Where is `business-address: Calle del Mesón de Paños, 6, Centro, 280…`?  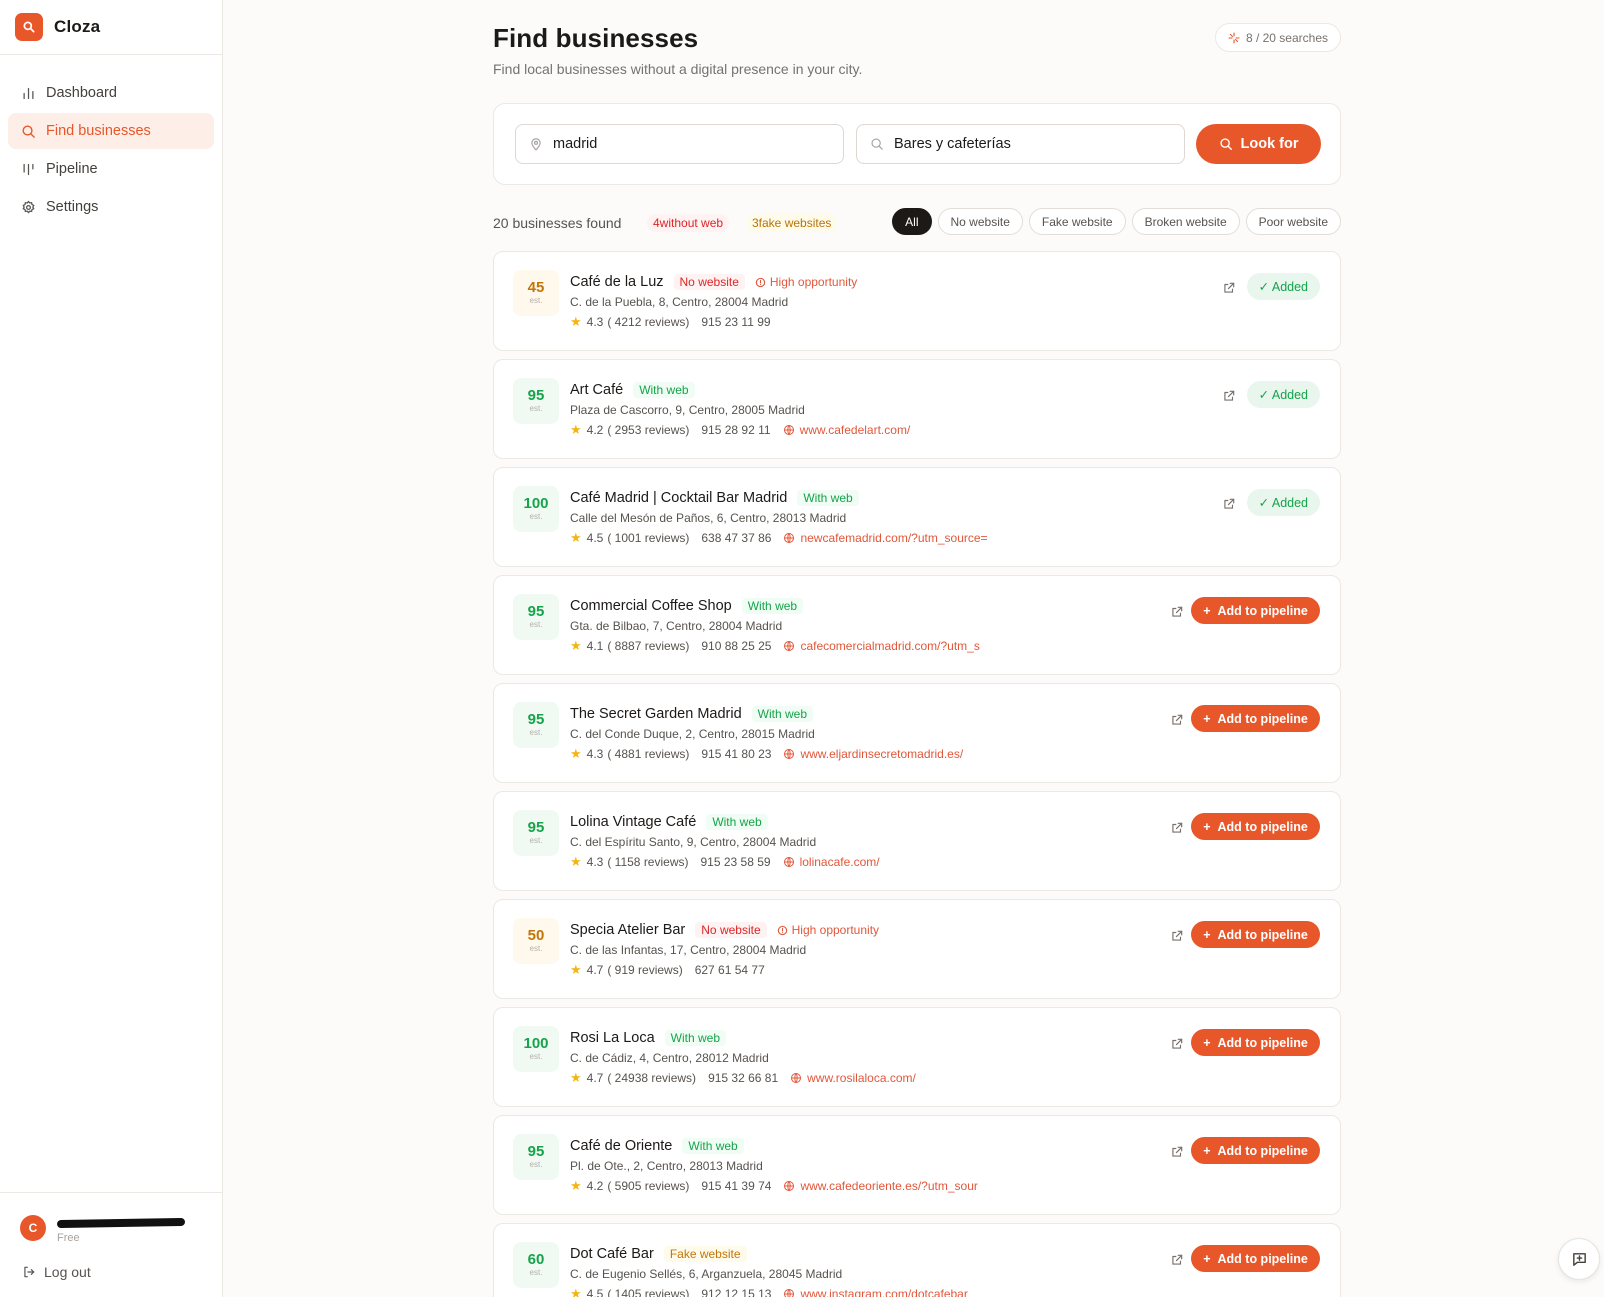
business-address: Calle del Mesón de Paños, 6, Centro, 280… is located at coordinates (708, 518).